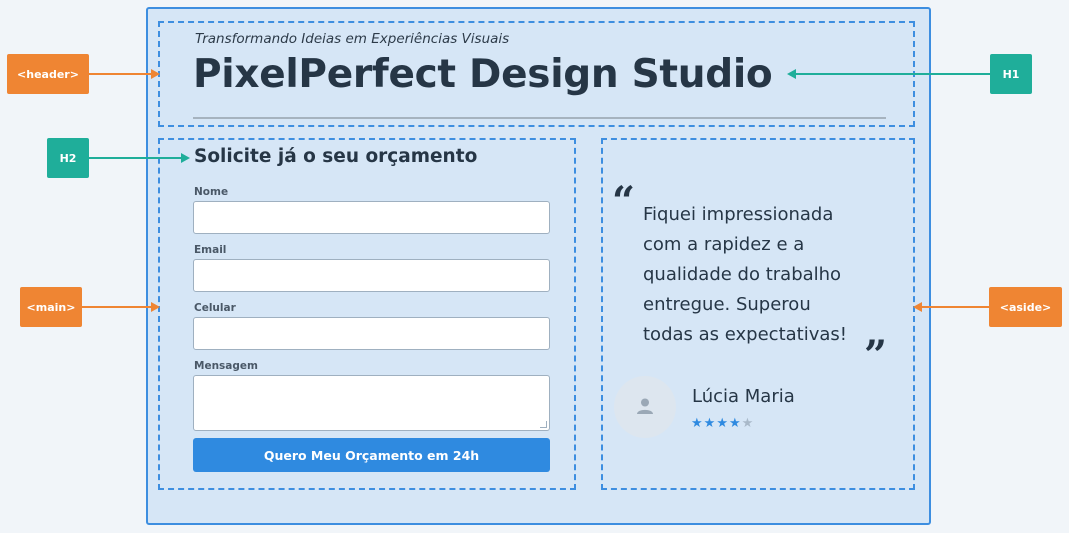 The height and width of the screenshot is (533, 1069). I want to click on header-arrowhead, so click(155, 74).